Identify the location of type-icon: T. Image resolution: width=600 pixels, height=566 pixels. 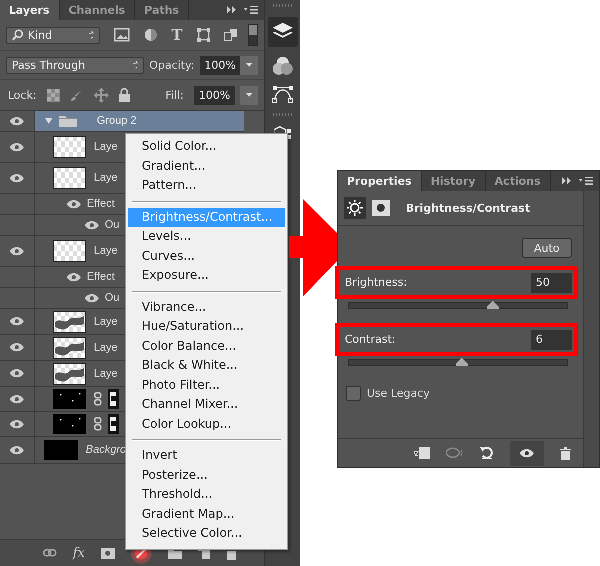
(177, 35).